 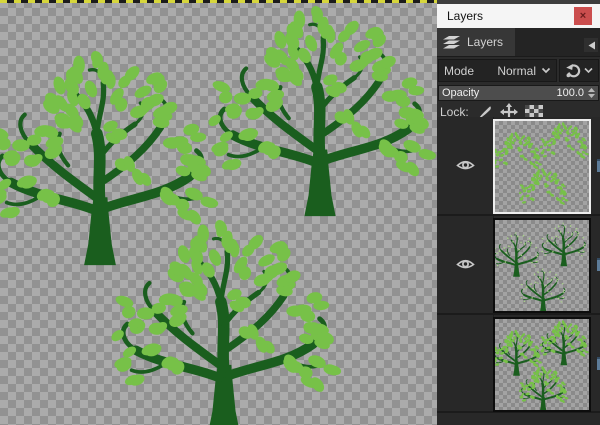 What do you see at coordinates (518, 42) in the screenshot?
I see `dock-tab-bar: Layers` at bounding box center [518, 42].